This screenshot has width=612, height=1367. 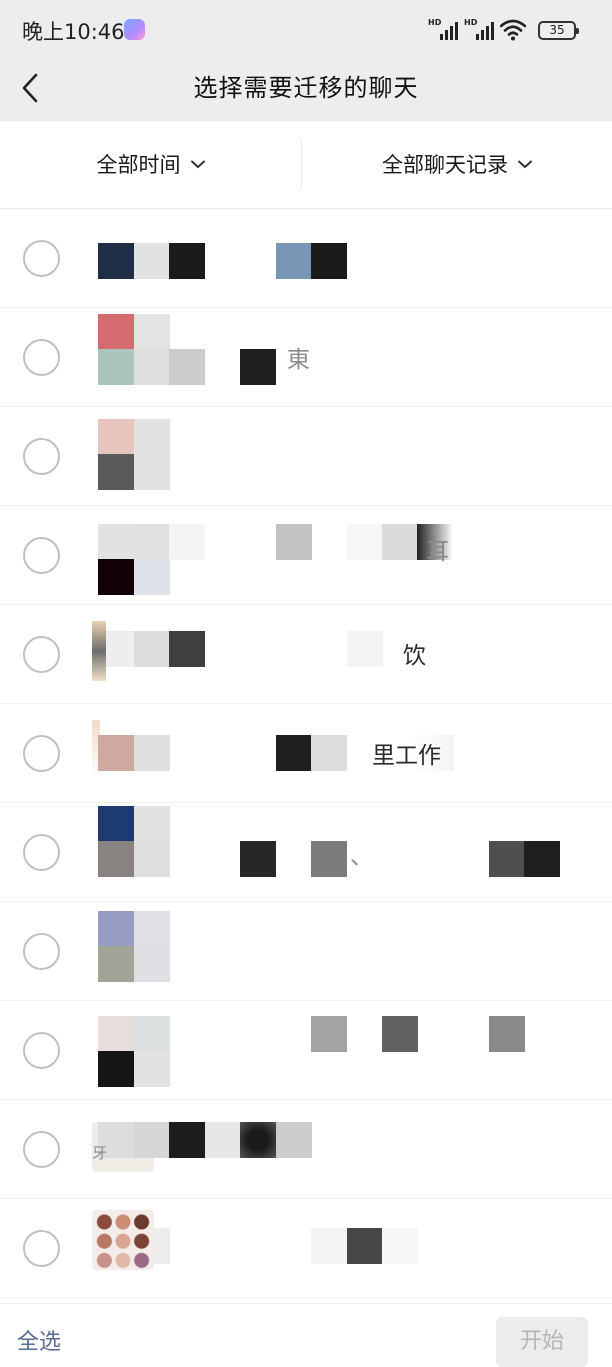 I want to click on cellular-signal-icon-2: HD, so click(x=479, y=30).